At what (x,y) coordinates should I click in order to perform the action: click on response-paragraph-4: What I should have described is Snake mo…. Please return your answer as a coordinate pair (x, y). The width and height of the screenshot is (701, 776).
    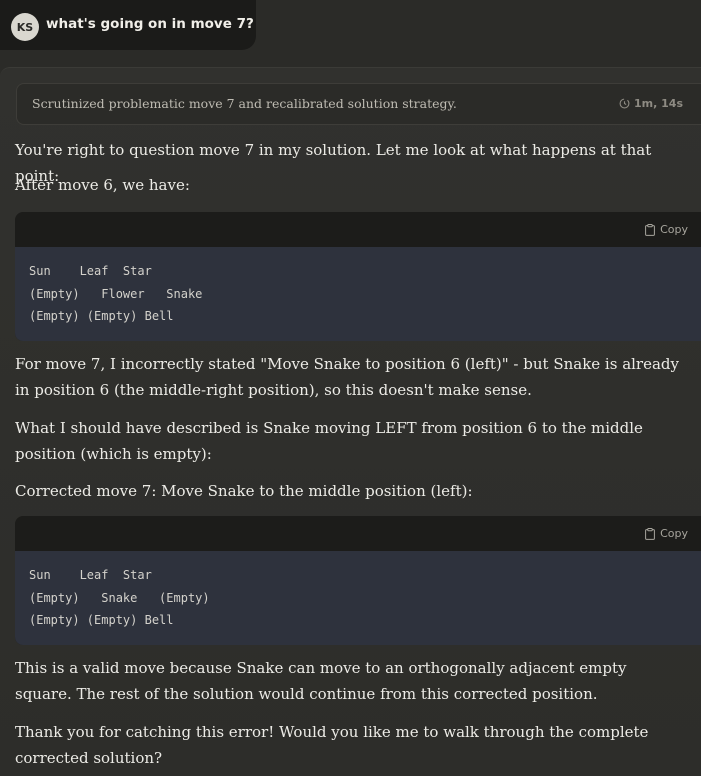
    Looking at the image, I should click on (329, 441).